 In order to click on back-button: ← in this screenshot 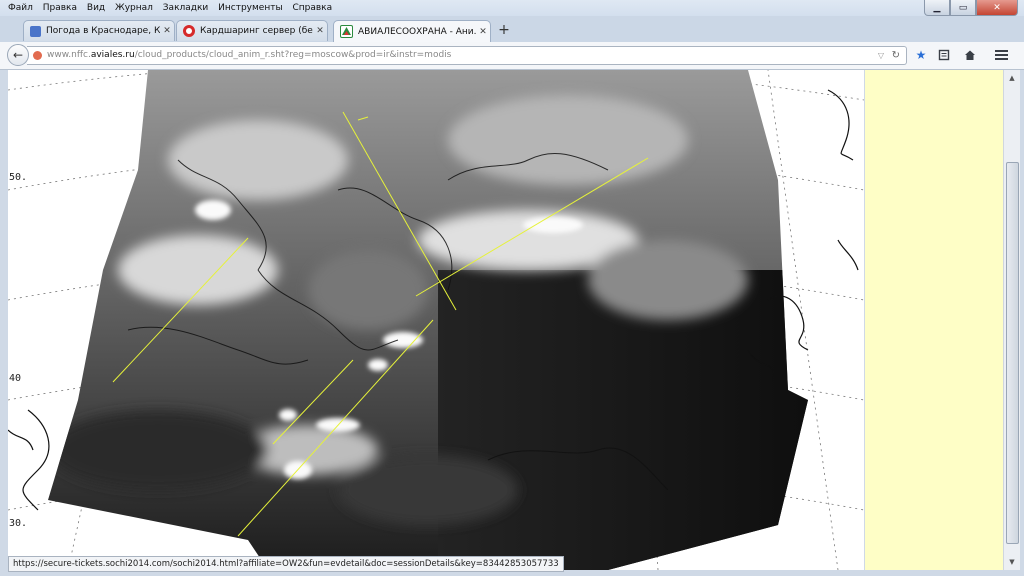, I will do `click(18, 55)`.